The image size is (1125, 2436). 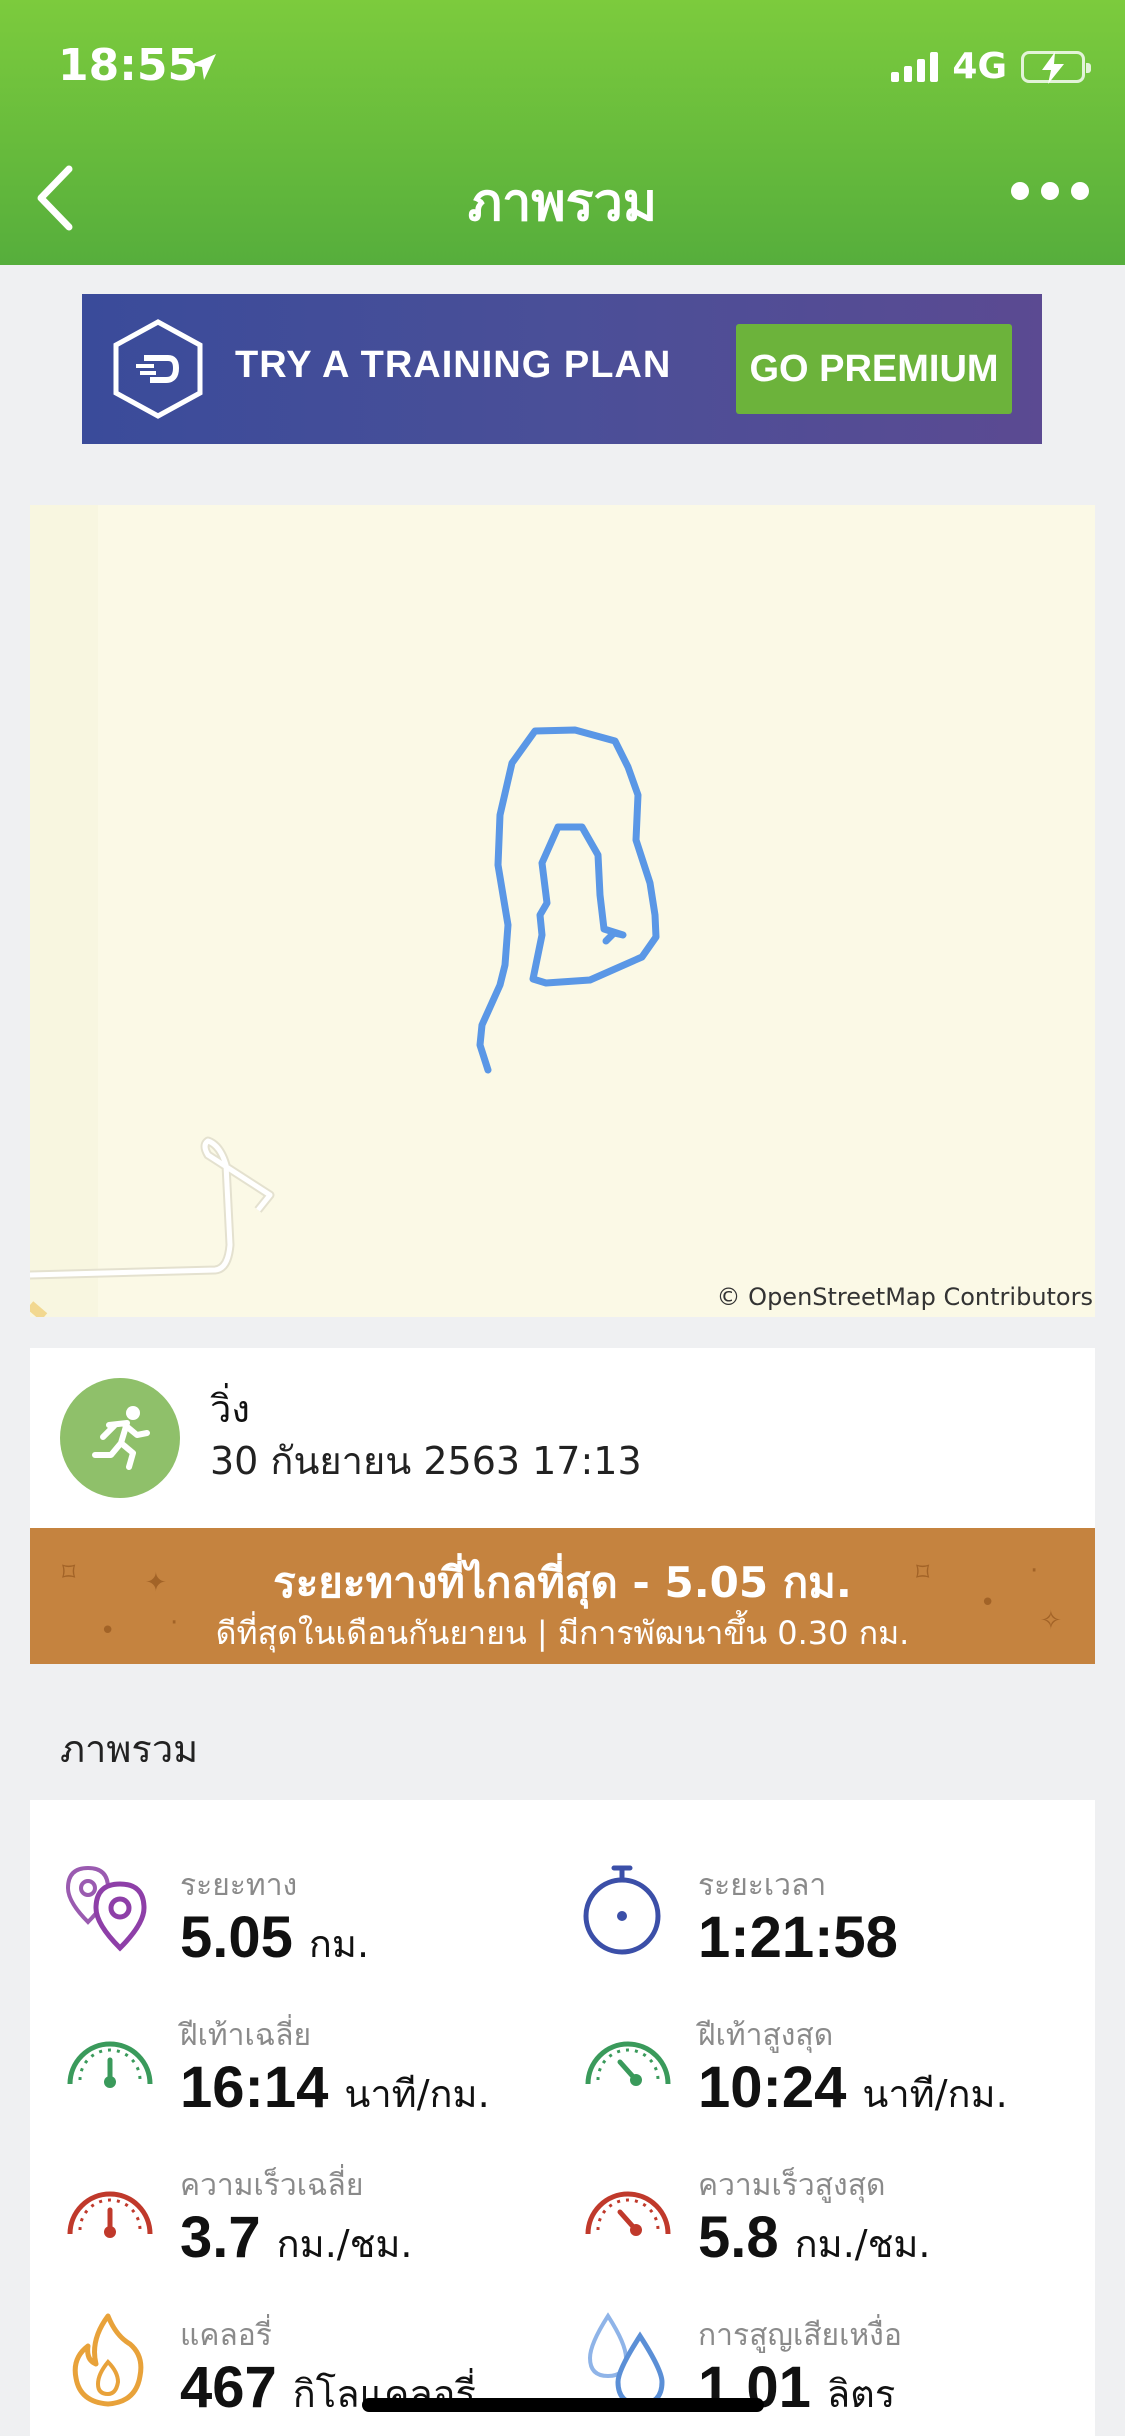 I want to click on stat-label: การสูญเสียเหงื่อ, so click(x=800, y=2335).